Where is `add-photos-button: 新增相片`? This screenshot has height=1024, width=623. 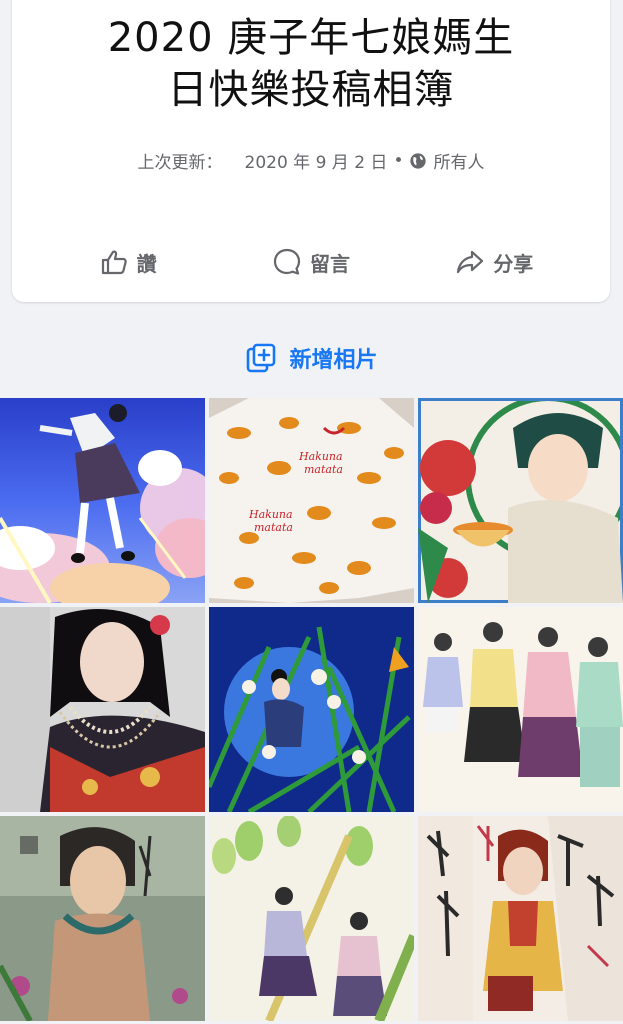 add-photos-button: 新增相片 is located at coordinates (311, 358).